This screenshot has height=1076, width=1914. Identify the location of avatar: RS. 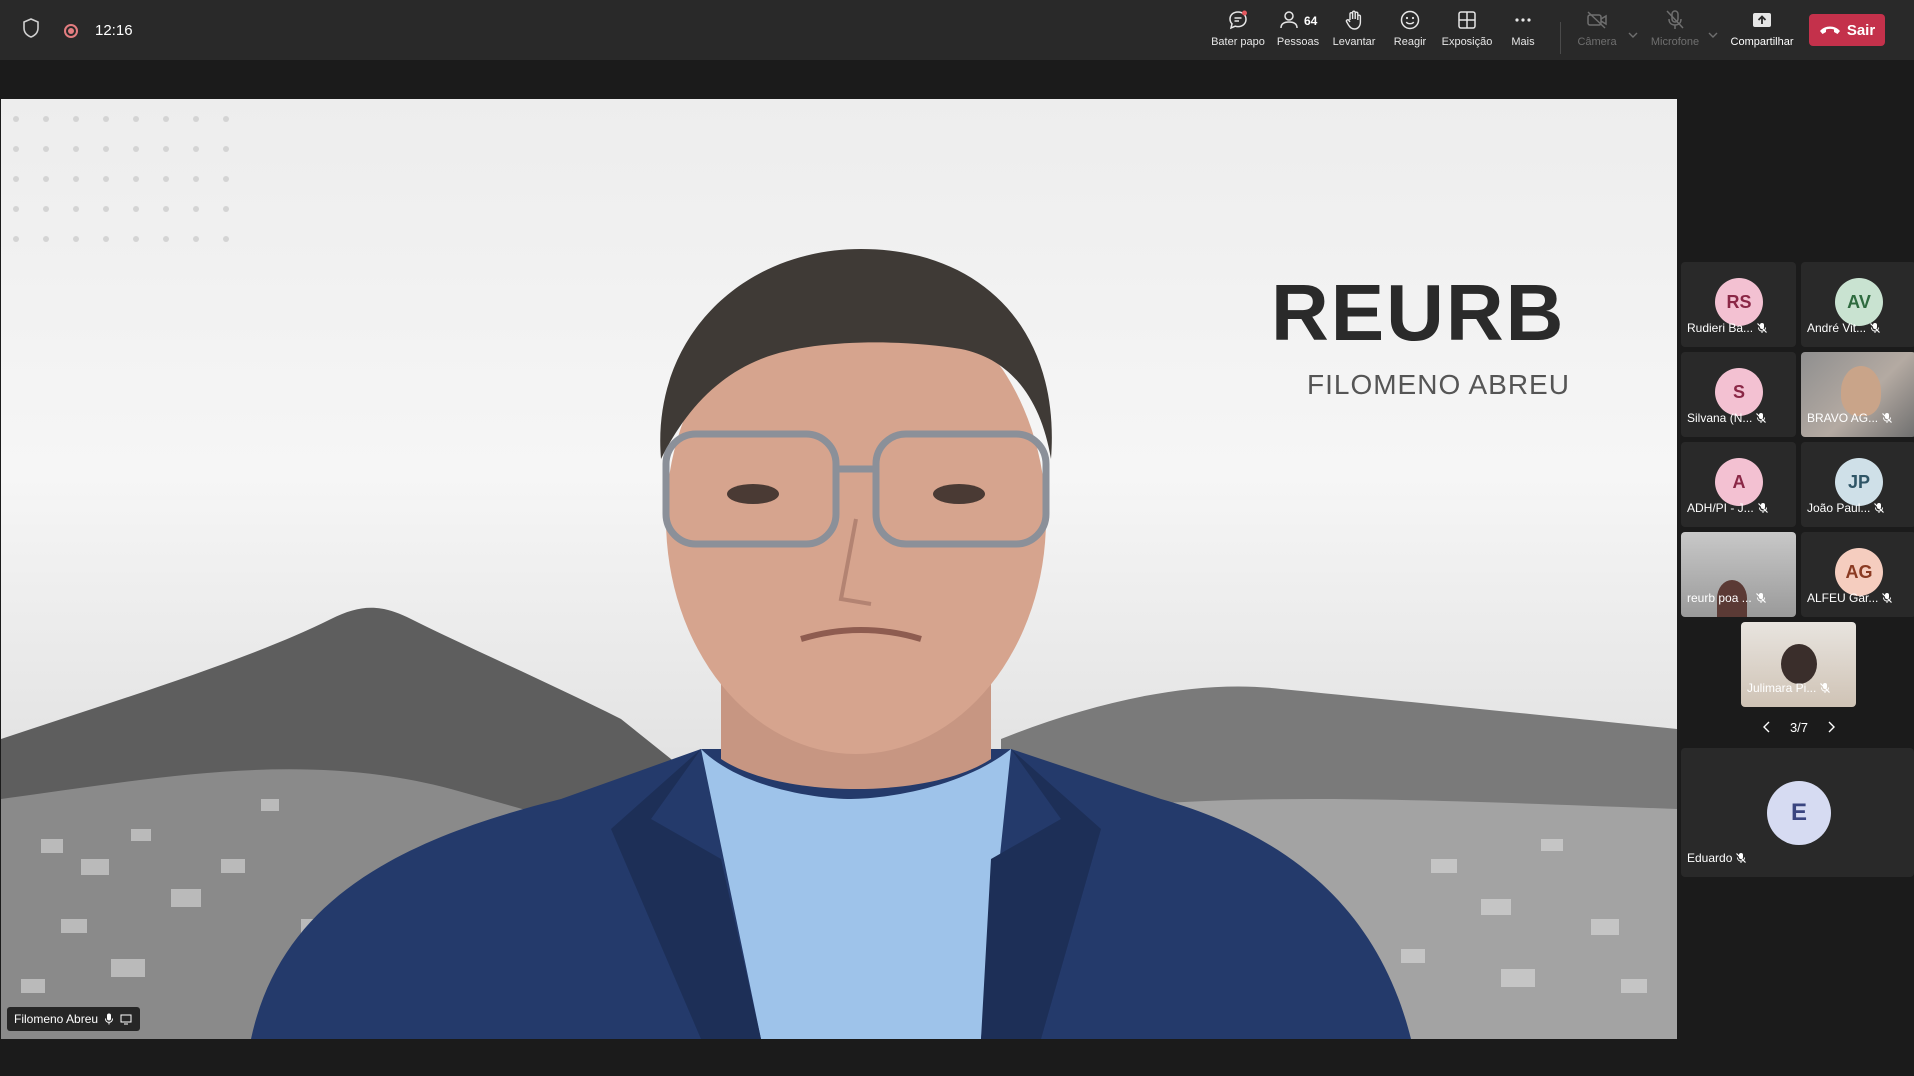
(1739, 302).